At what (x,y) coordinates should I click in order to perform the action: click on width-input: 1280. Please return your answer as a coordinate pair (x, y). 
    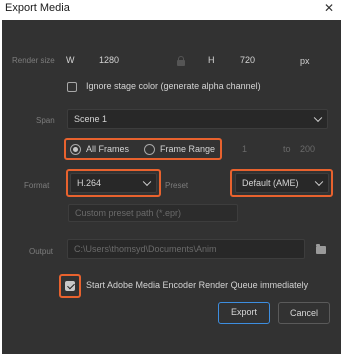
    Looking at the image, I should click on (109, 60).